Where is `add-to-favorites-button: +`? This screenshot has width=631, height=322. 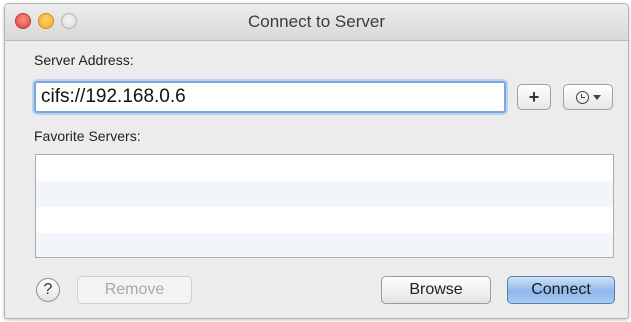
add-to-favorites-button: + is located at coordinates (534, 97).